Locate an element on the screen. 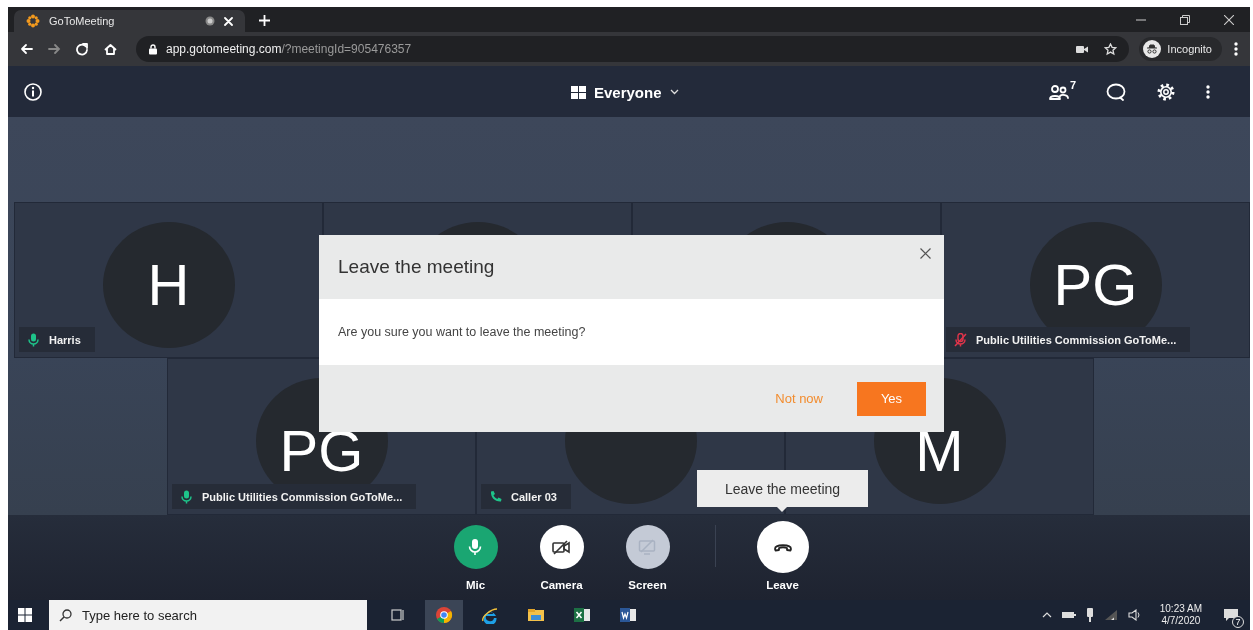 Image resolution: width=1253 pixels, height=630 pixels. camera-button is located at coordinates (561, 547).